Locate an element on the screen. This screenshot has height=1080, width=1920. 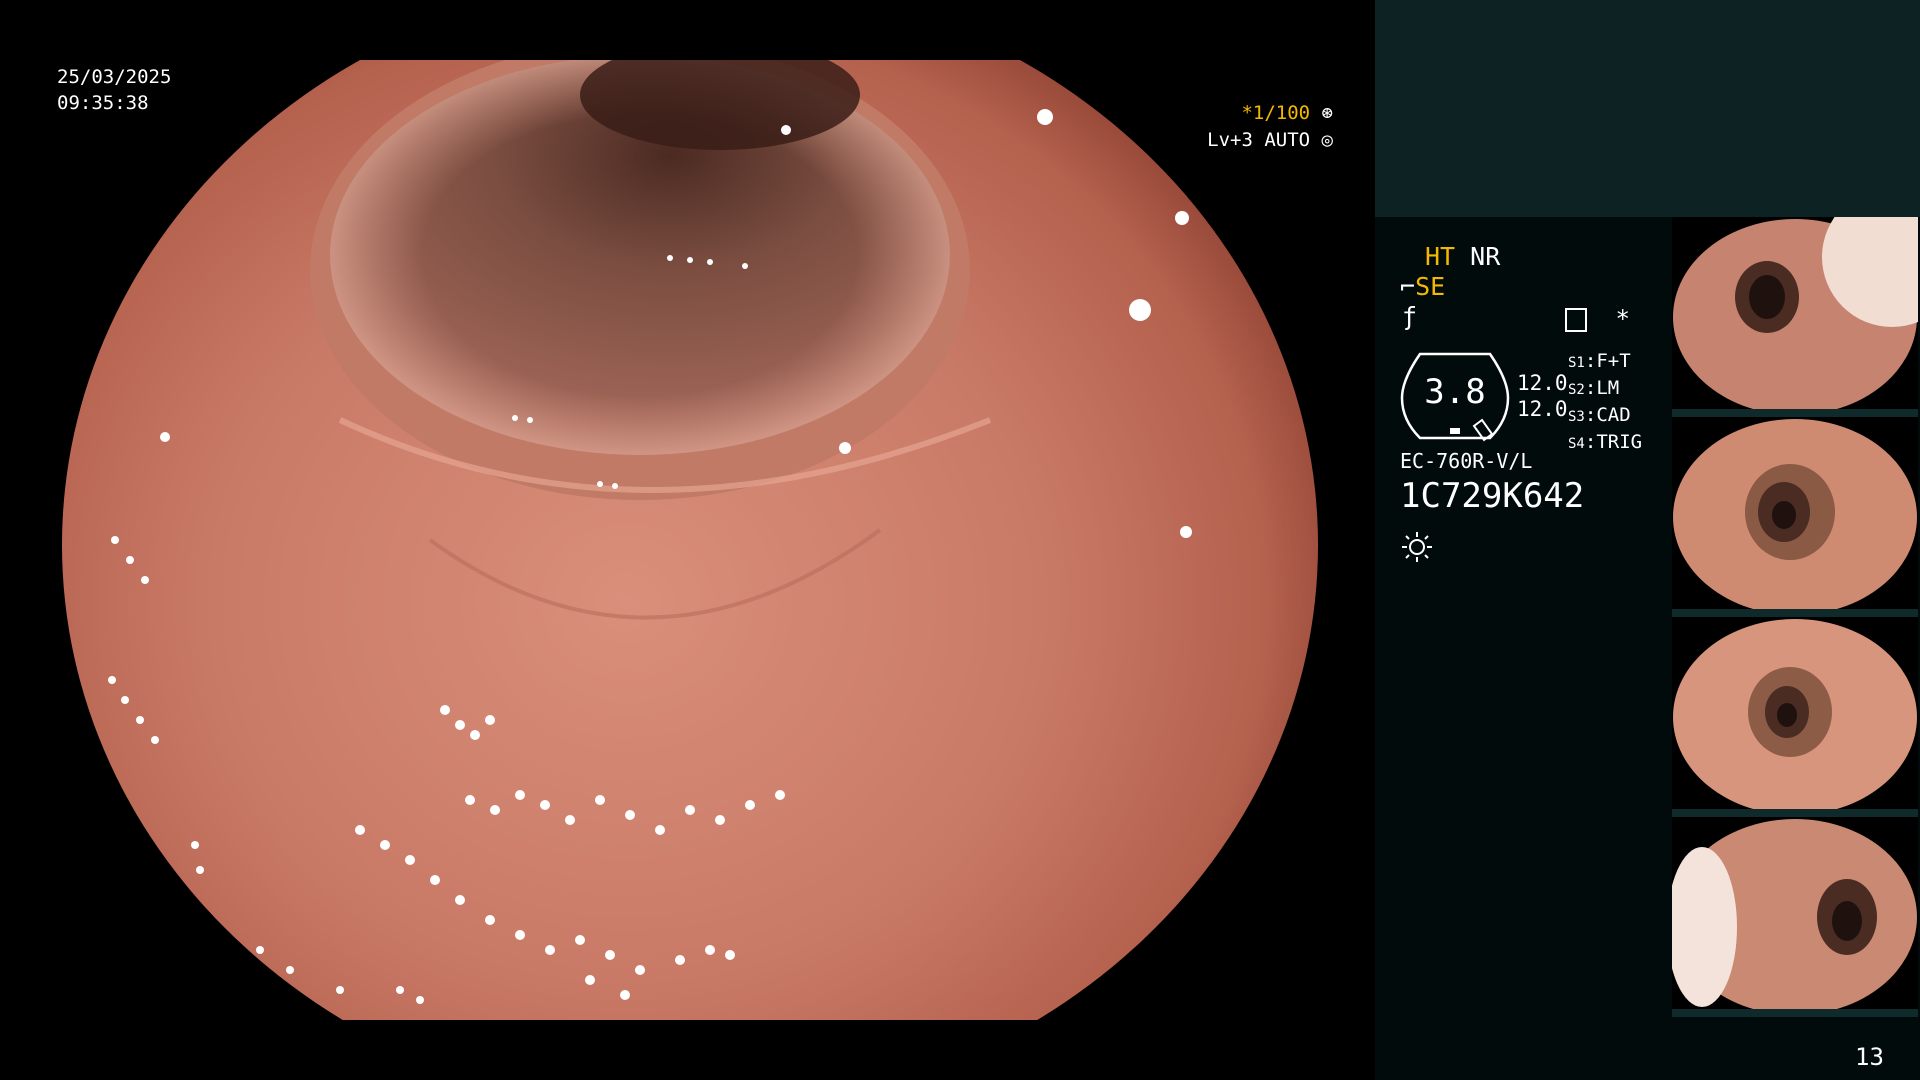
slot-4: S4:TRIG is located at coordinates (1605, 442).